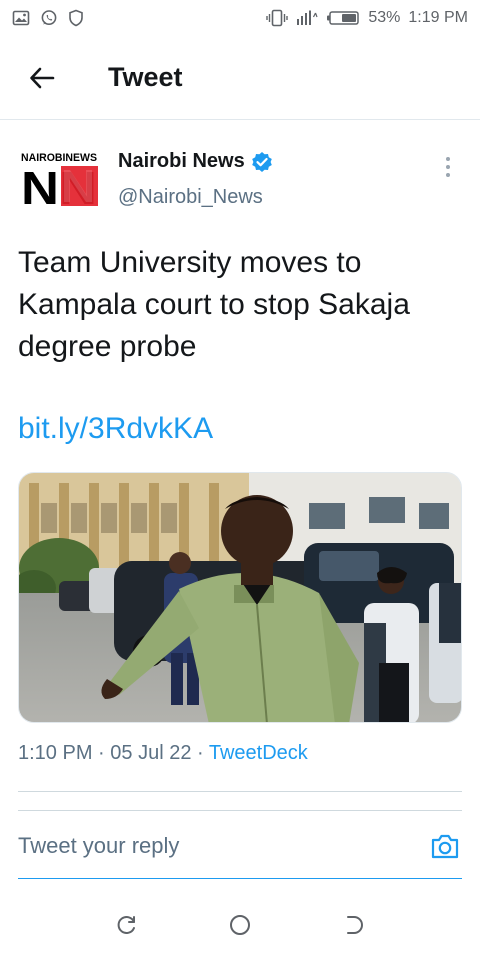 The width and height of the screenshot is (480, 960). I want to click on status-left-icons, so click(48, 18).